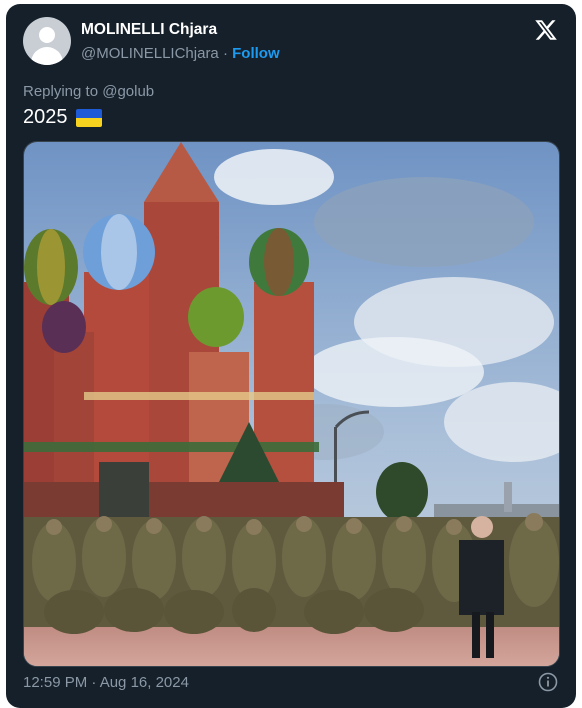 The width and height of the screenshot is (582, 708). I want to click on tweet-timestamp: 12:59 PM · Aug 16, 2024, so click(106, 682).